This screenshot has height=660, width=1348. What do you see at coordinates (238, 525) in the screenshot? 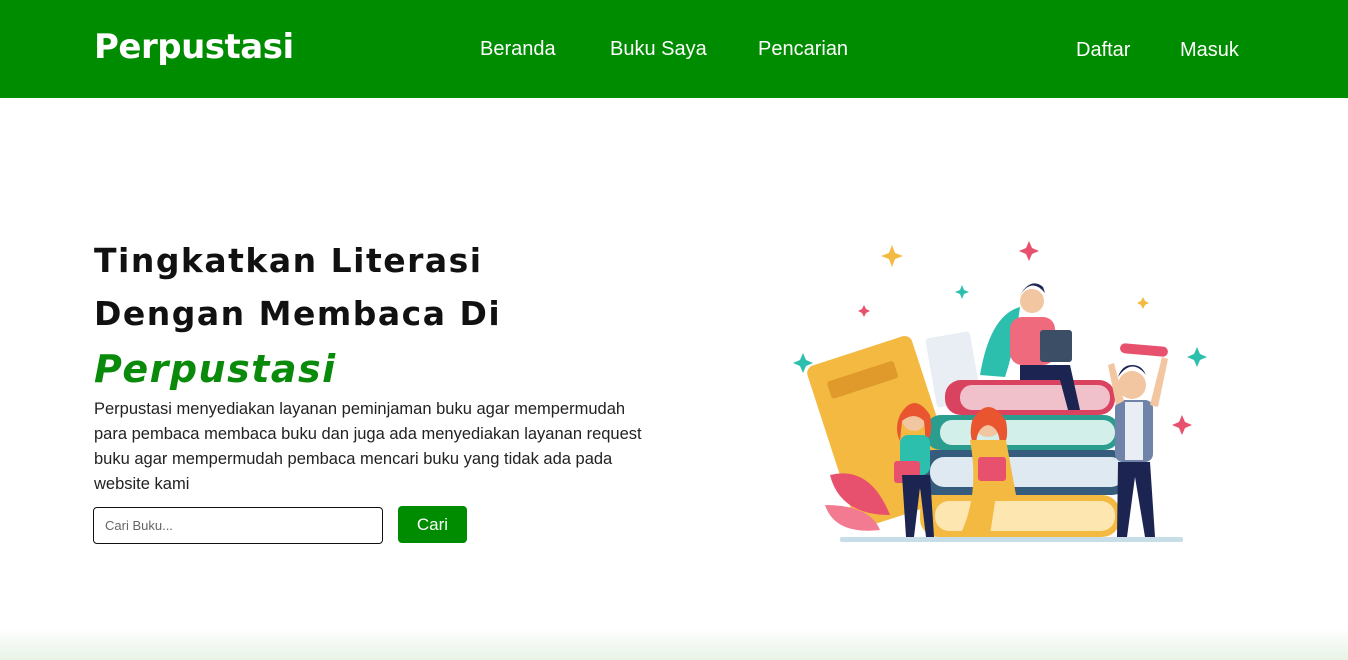
I see `search-input` at bounding box center [238, 525].